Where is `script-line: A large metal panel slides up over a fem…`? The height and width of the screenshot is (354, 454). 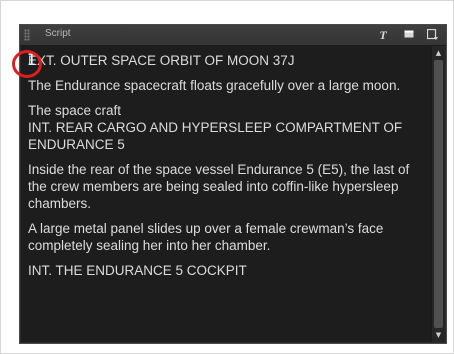
script-line: A large metal panel slides up over a fem… is located at coordinates (228, 237).